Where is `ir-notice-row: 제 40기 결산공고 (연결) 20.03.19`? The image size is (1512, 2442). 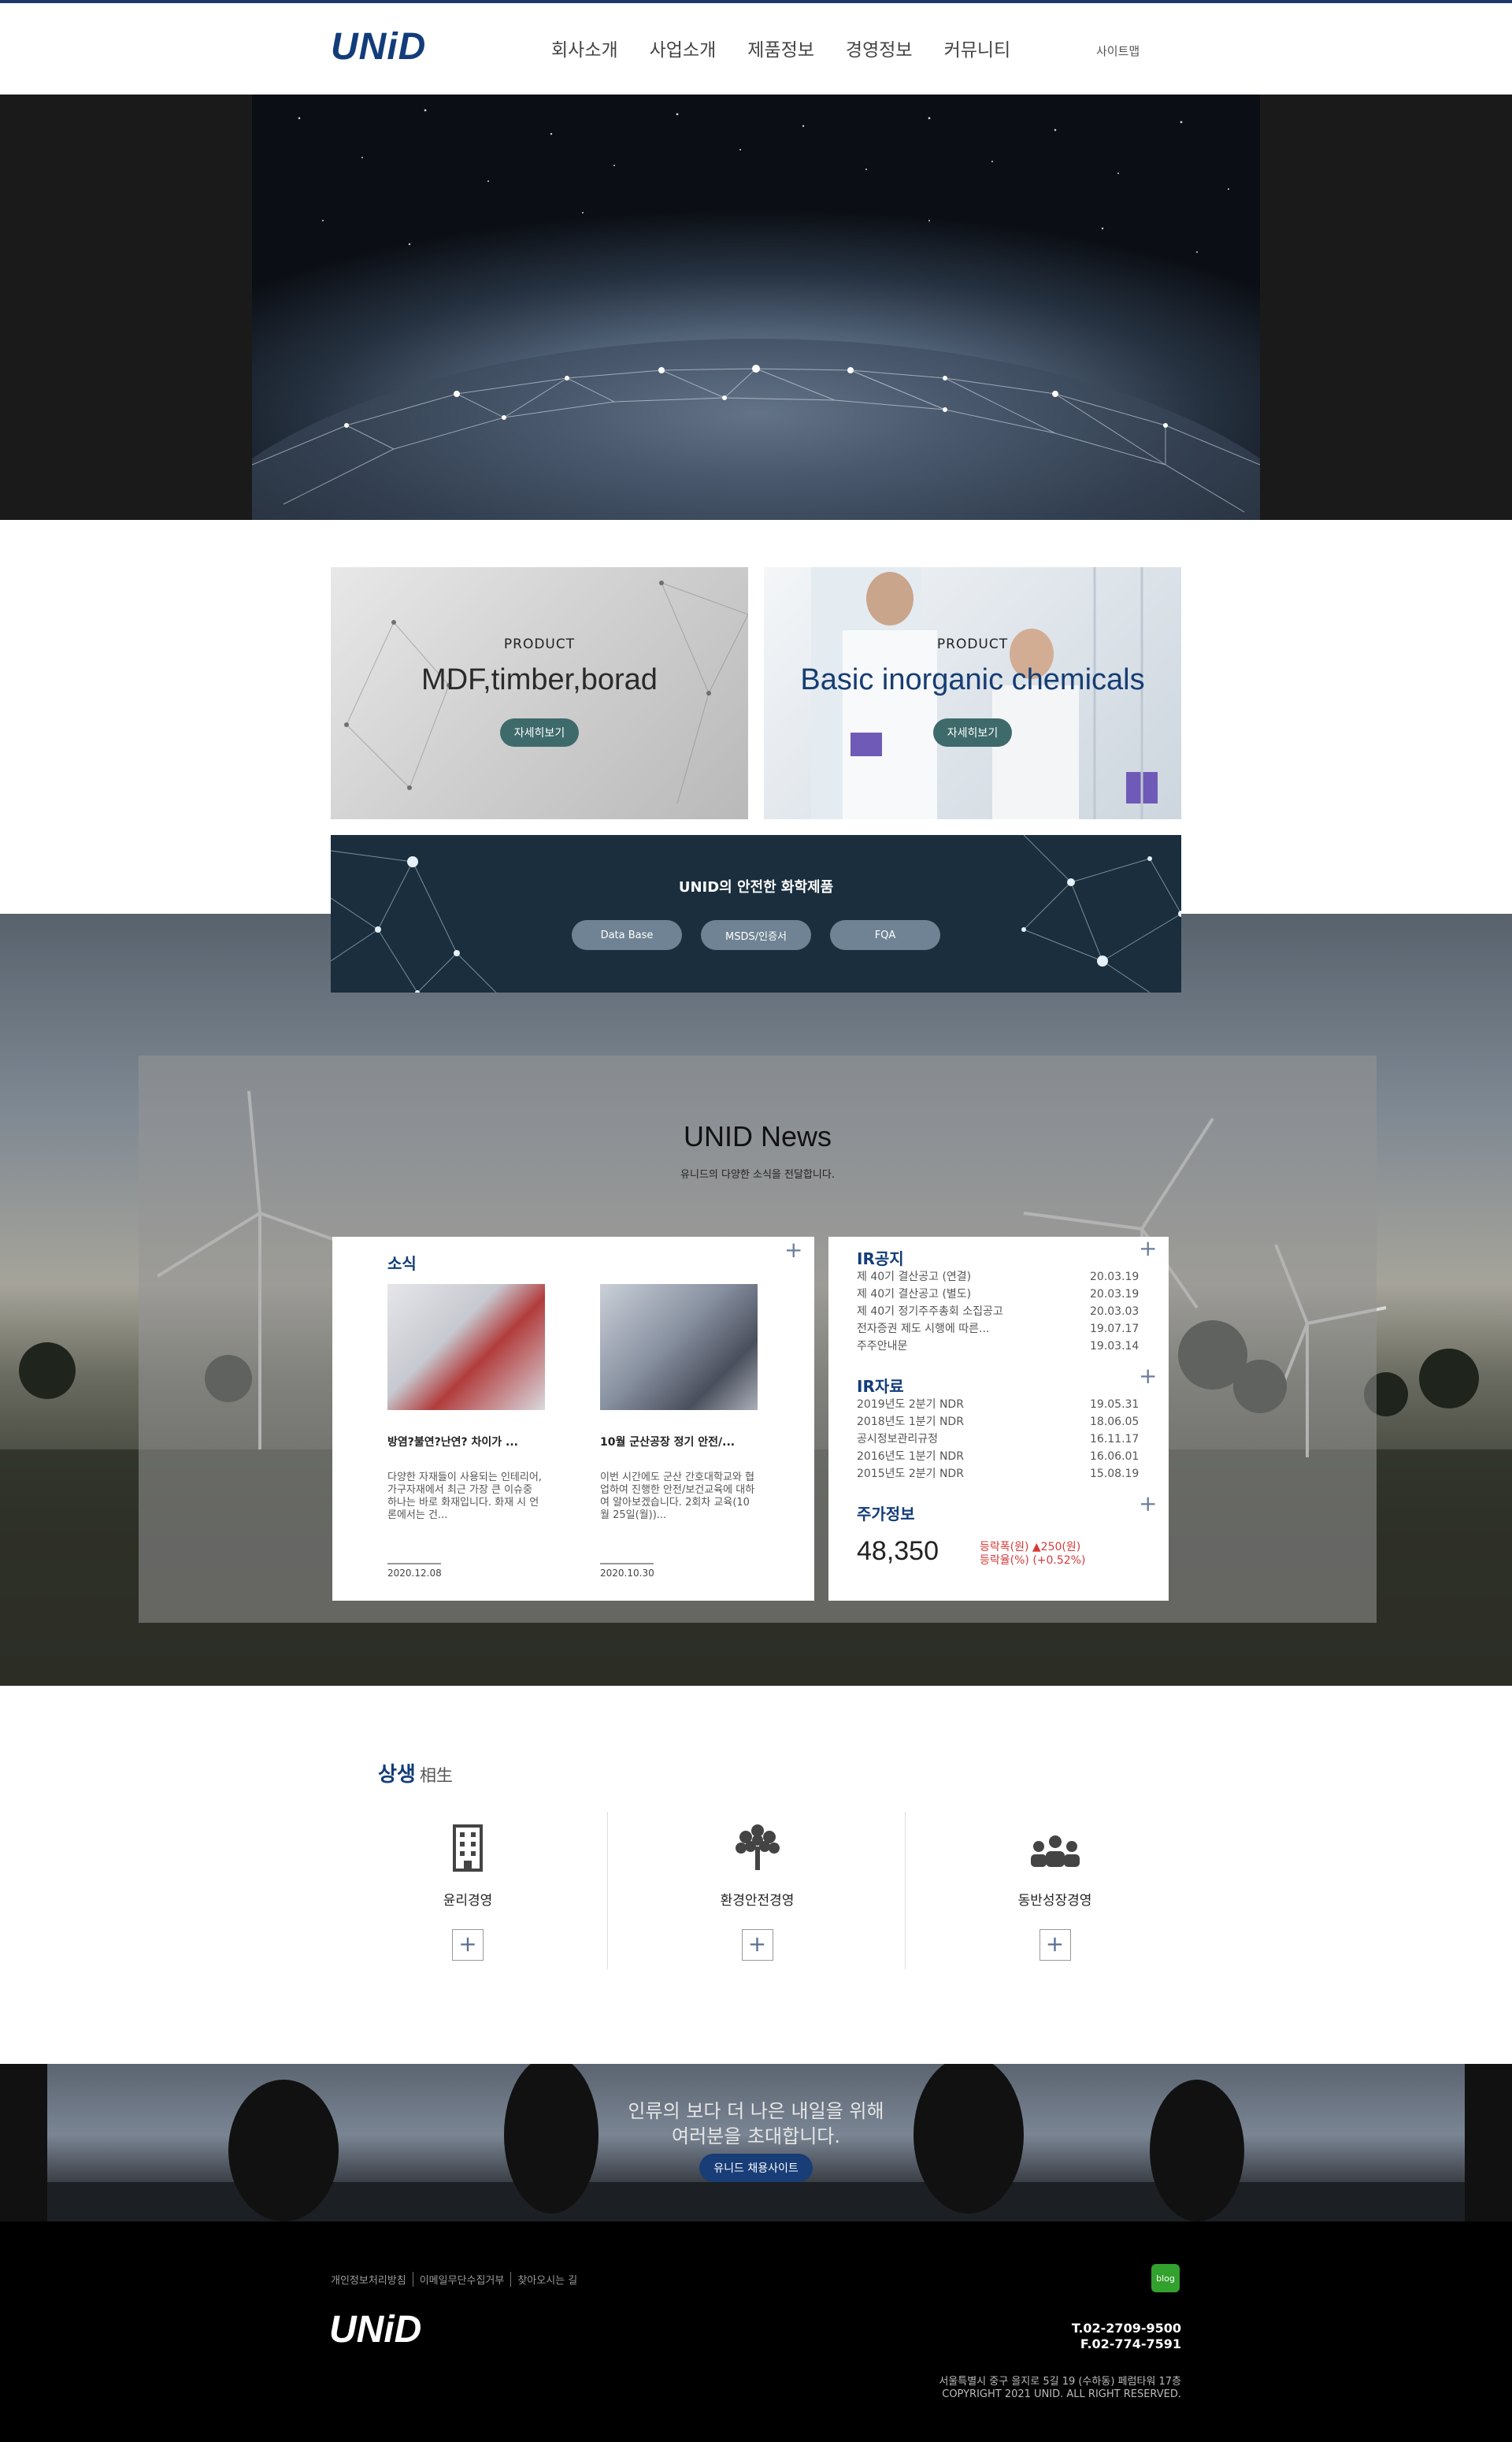
ir-notice-row: 제 40기 결산공고 (연결) 20.03.19 is located at coordinates (998, 1277).